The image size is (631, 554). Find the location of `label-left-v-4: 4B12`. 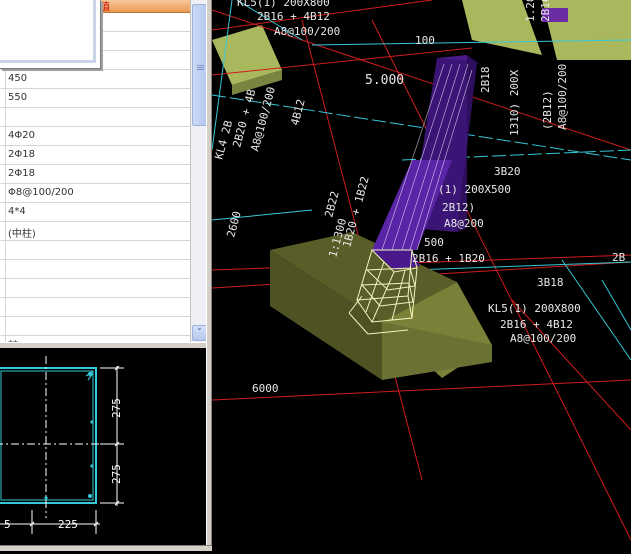

label-left-v-4: 4B12 is located at coordinates (297, 112).